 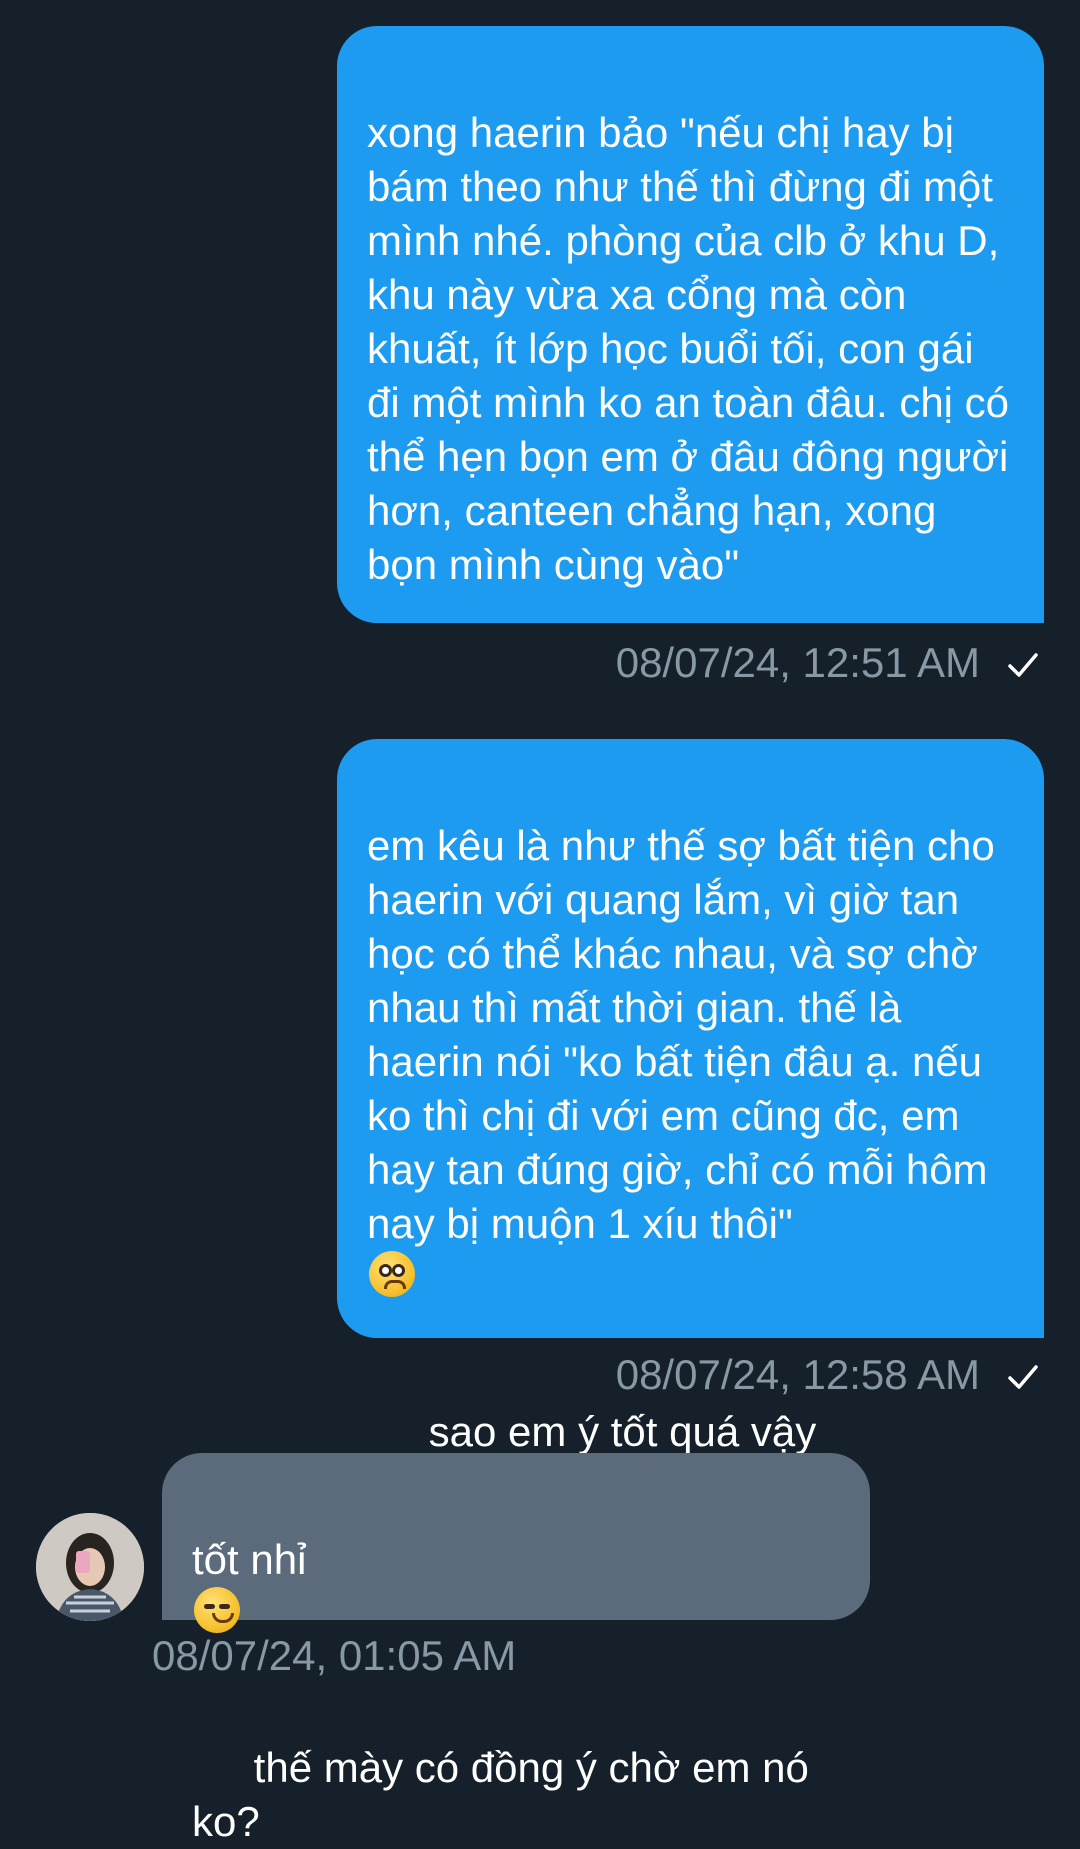 What do you see at coordinates (392, 1274) in the screenshot?
I see `pleading-face-emoji` at bounding box center [392, 1274].